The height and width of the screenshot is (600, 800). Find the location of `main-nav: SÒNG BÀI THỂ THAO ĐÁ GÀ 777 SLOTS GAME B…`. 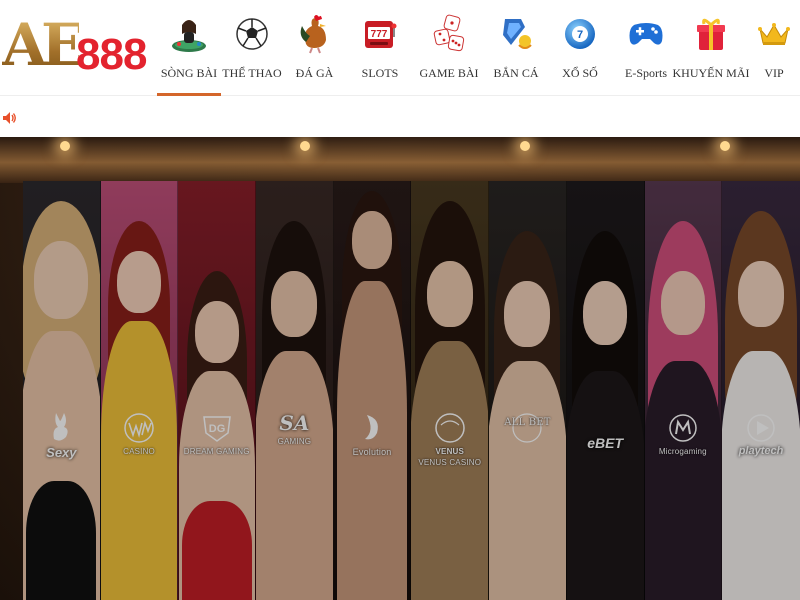

main-nav: SÒNG BÀI THỂ THAO ĐÁ GÀ 777 SLOTS GAME B… is located at coordinates (478, 48).